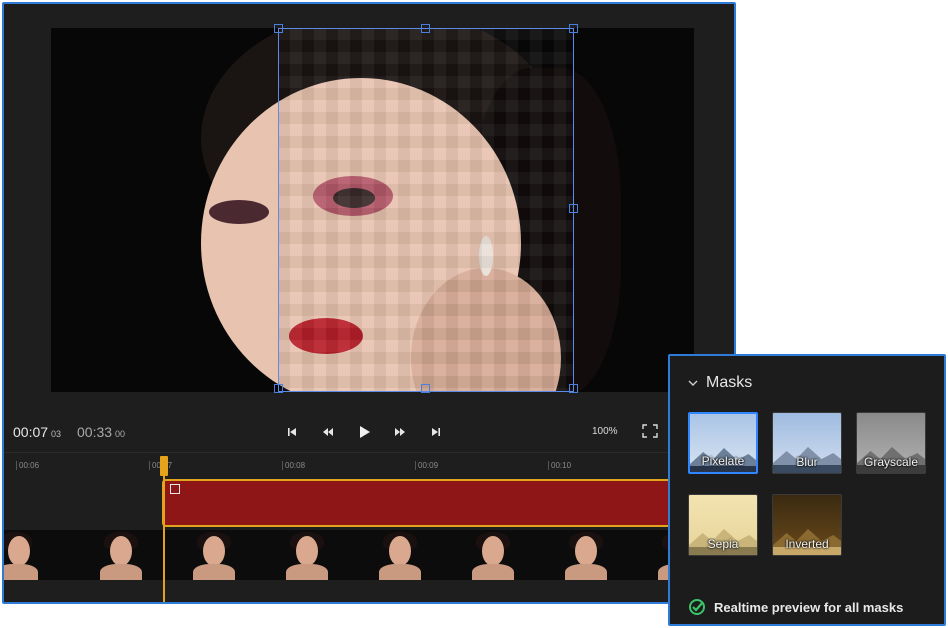 The height and width of the screenshot is (628, 948). Describe the element at coordinates (56, 434) in the screenshot. I see `current-frame-value: 03` at that location.